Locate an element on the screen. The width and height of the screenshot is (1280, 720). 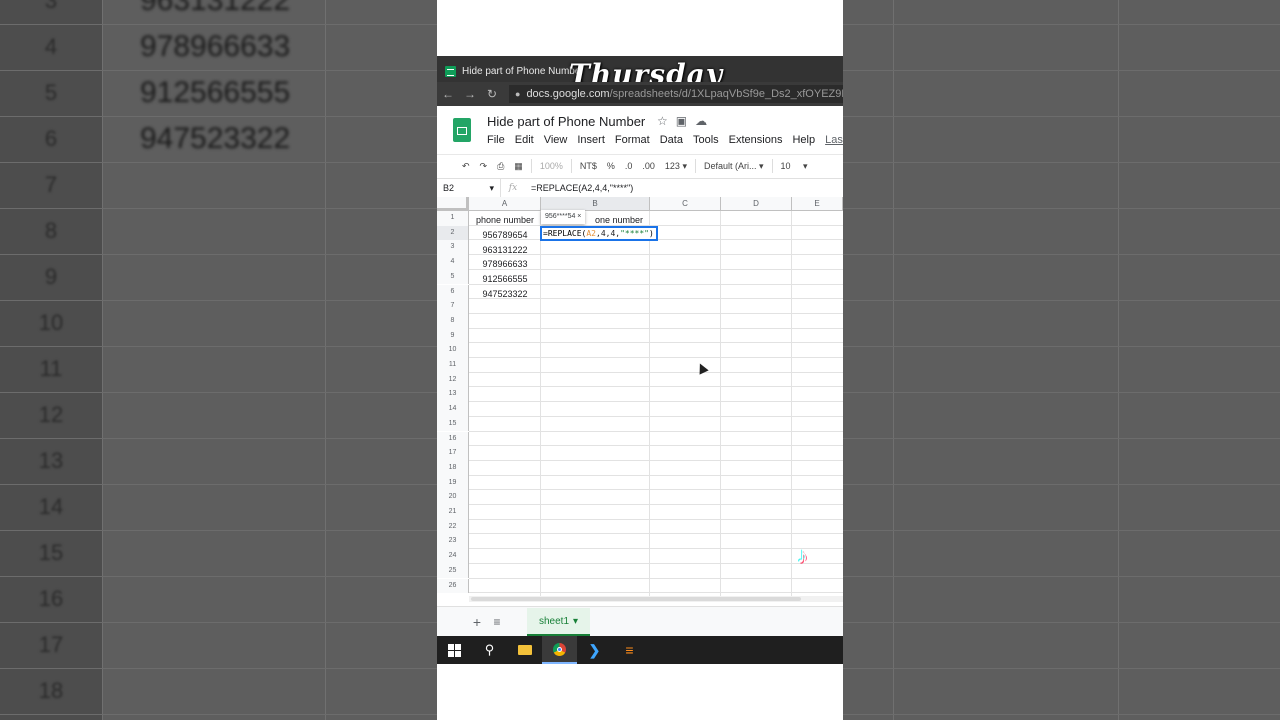
cell-a2: 956789654 is located at coordinates (505, 235).